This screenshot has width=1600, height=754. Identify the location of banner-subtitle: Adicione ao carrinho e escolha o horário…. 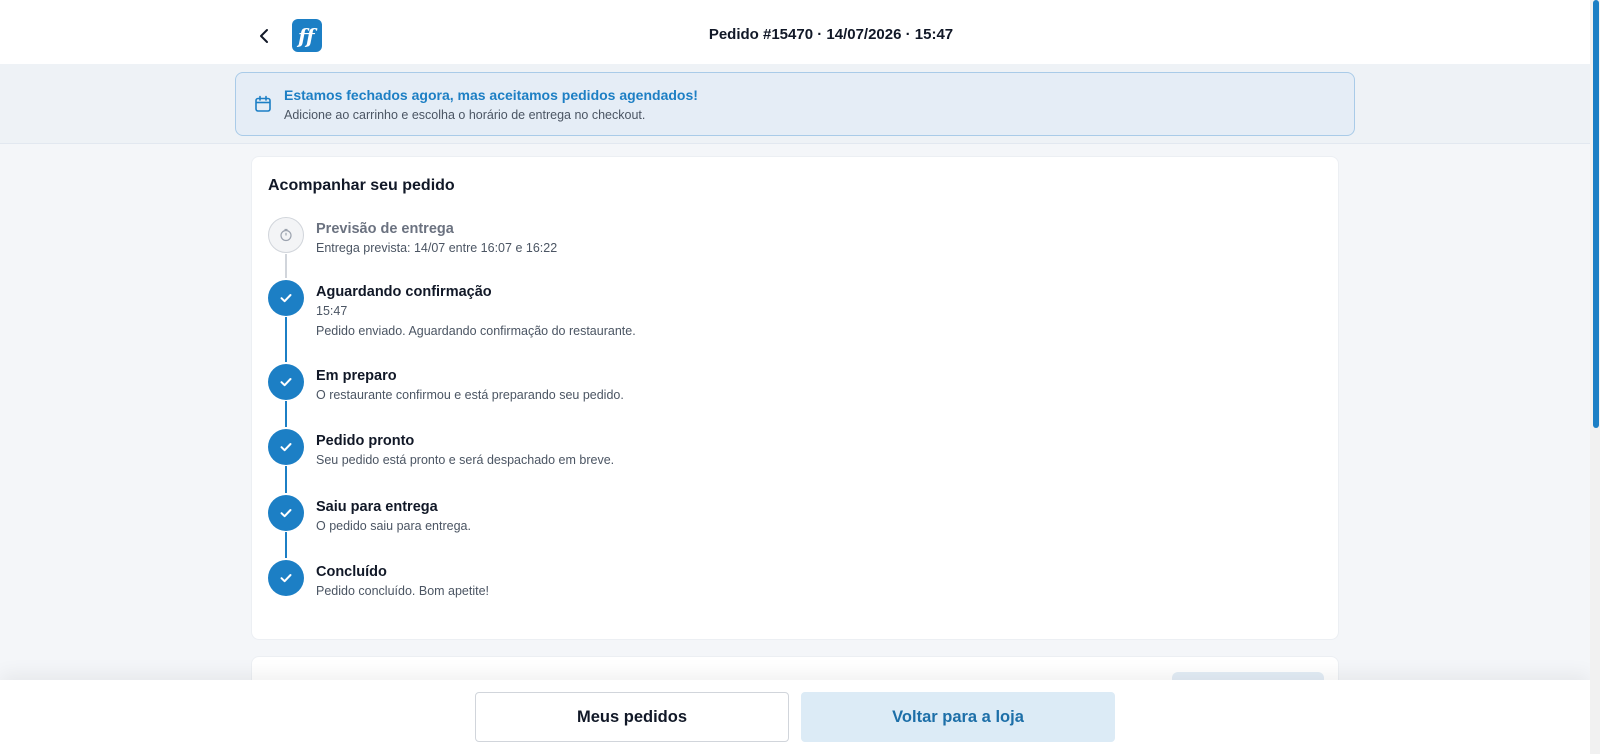
(465, 115).